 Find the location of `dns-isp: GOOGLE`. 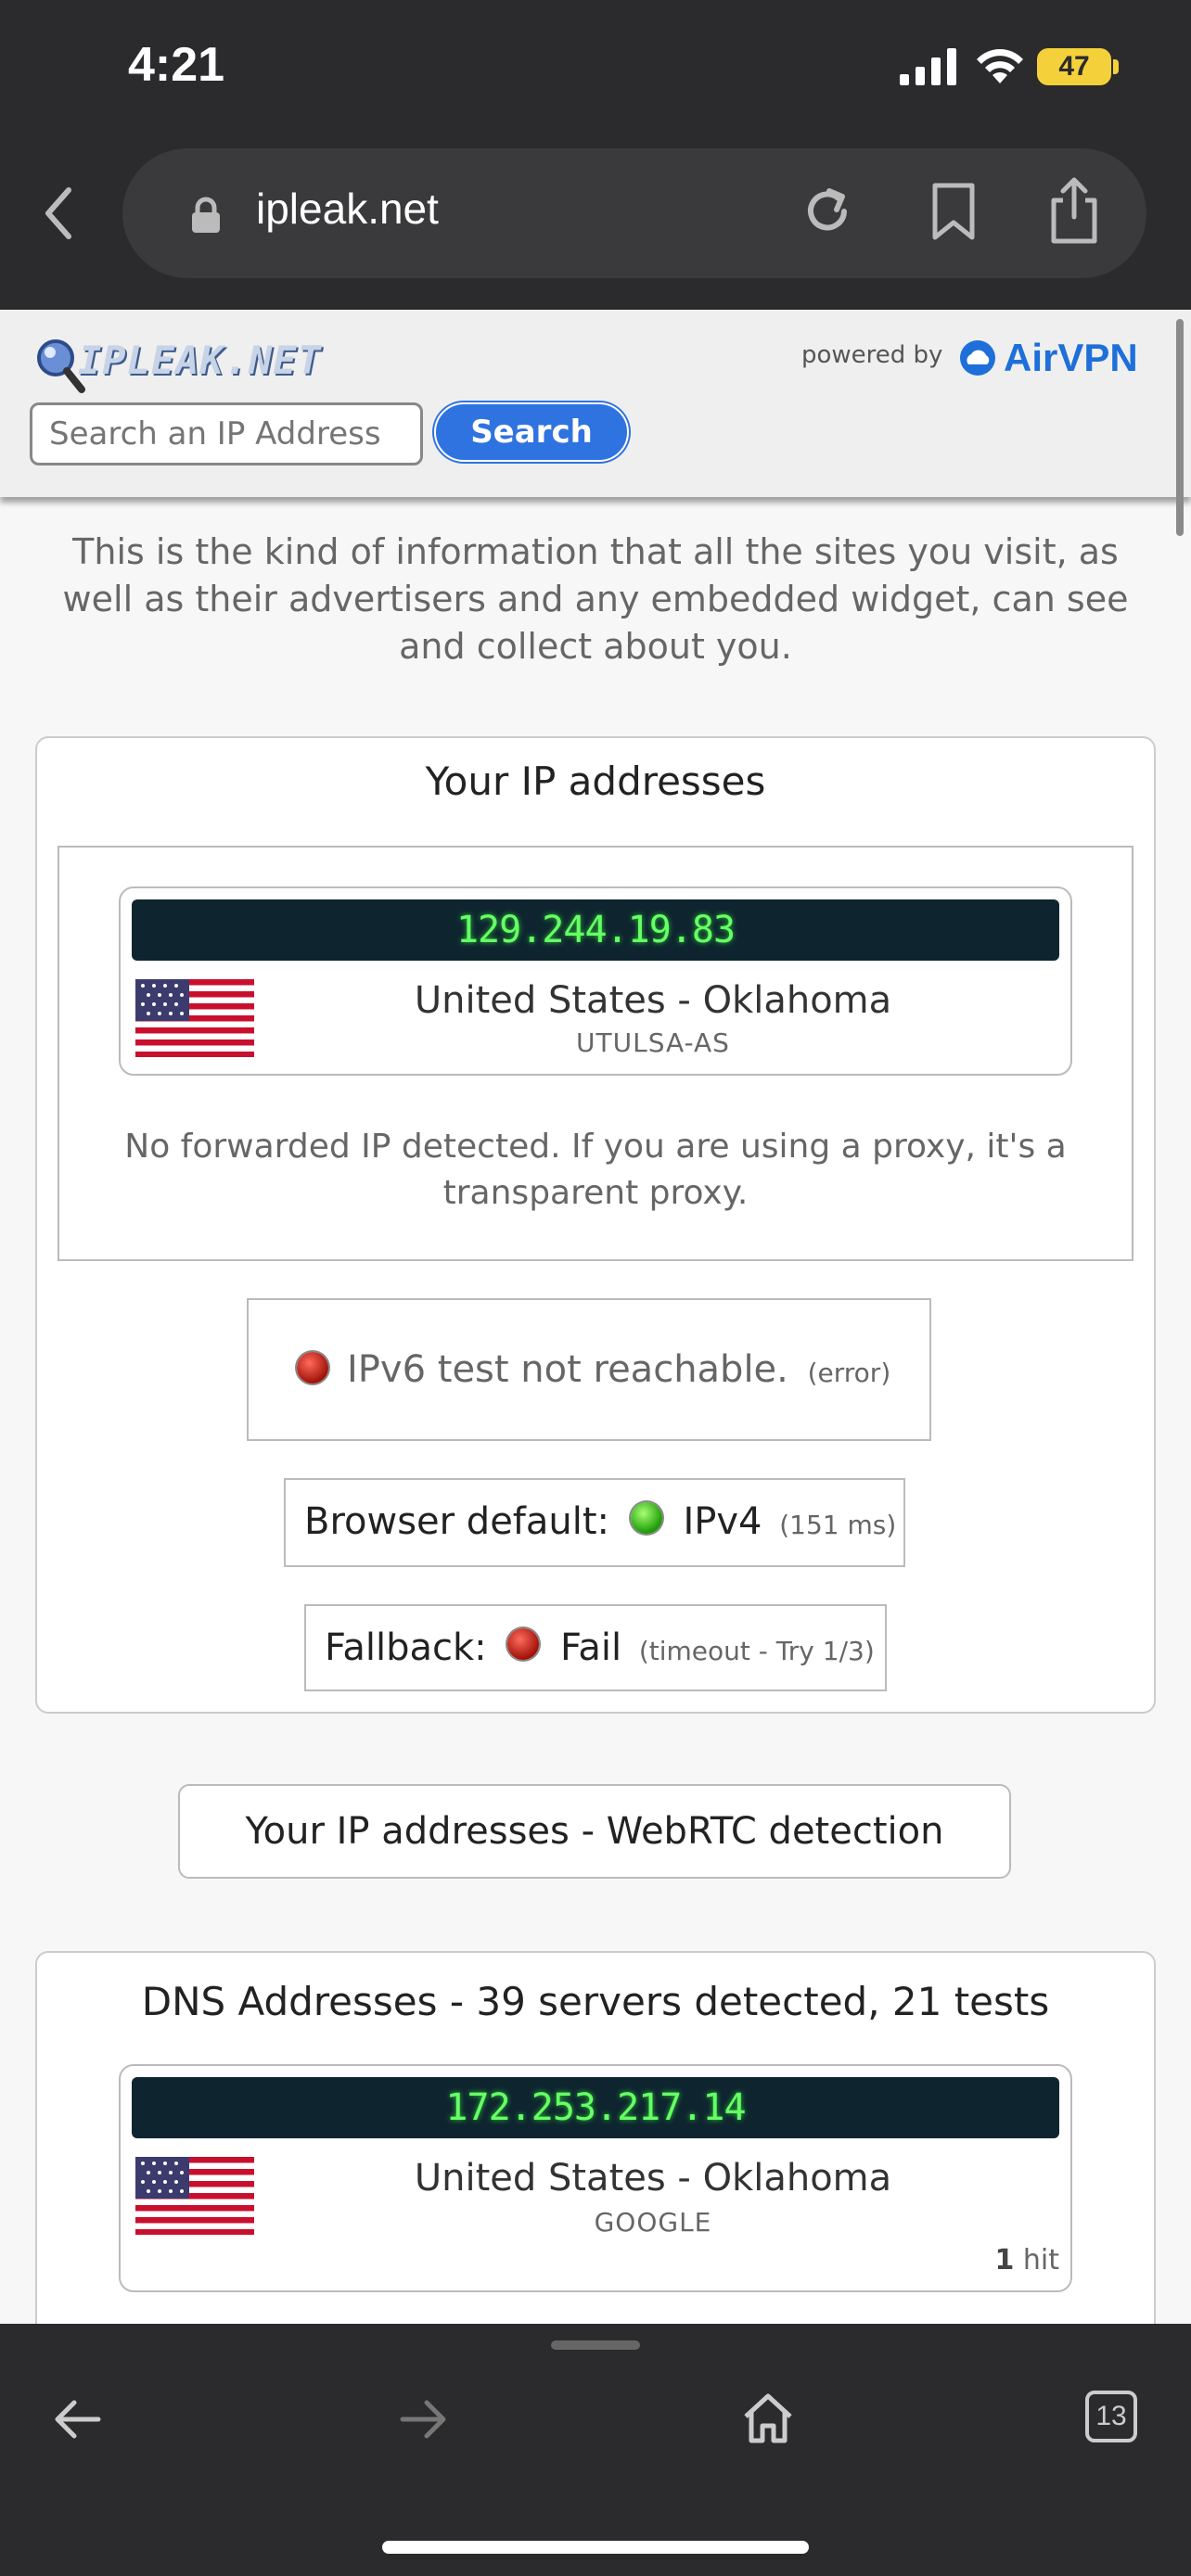

dns-isp: GOOGLE is located at coordinates (653, 2222).